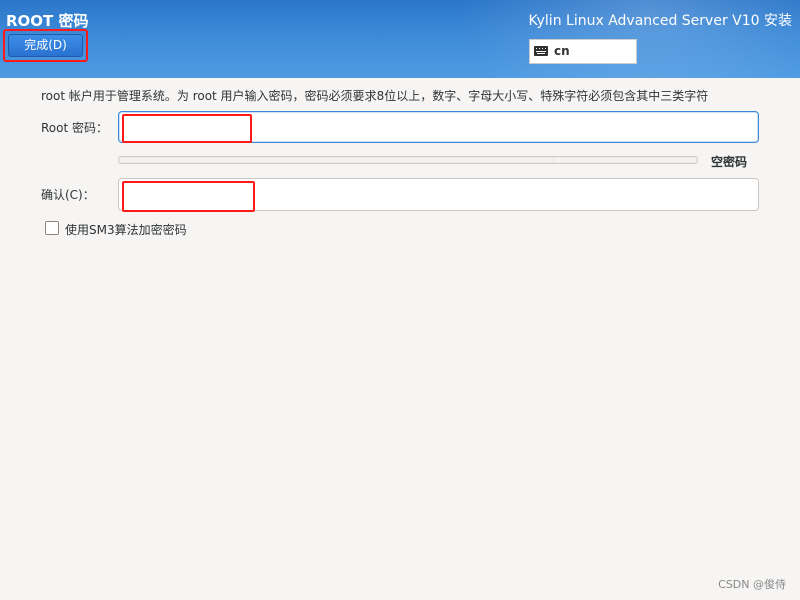 Image resolution: width=800 pixels, height=600 pixels. I want to click on sm3-checkbox, so click(52, 228).